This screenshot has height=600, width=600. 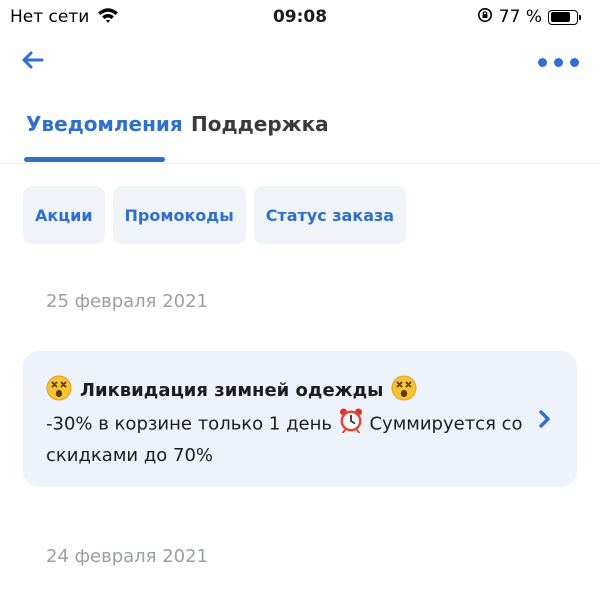 I want to click on notification-title-row: Ликвидация зимней одежды, so click(x=231, y=390).